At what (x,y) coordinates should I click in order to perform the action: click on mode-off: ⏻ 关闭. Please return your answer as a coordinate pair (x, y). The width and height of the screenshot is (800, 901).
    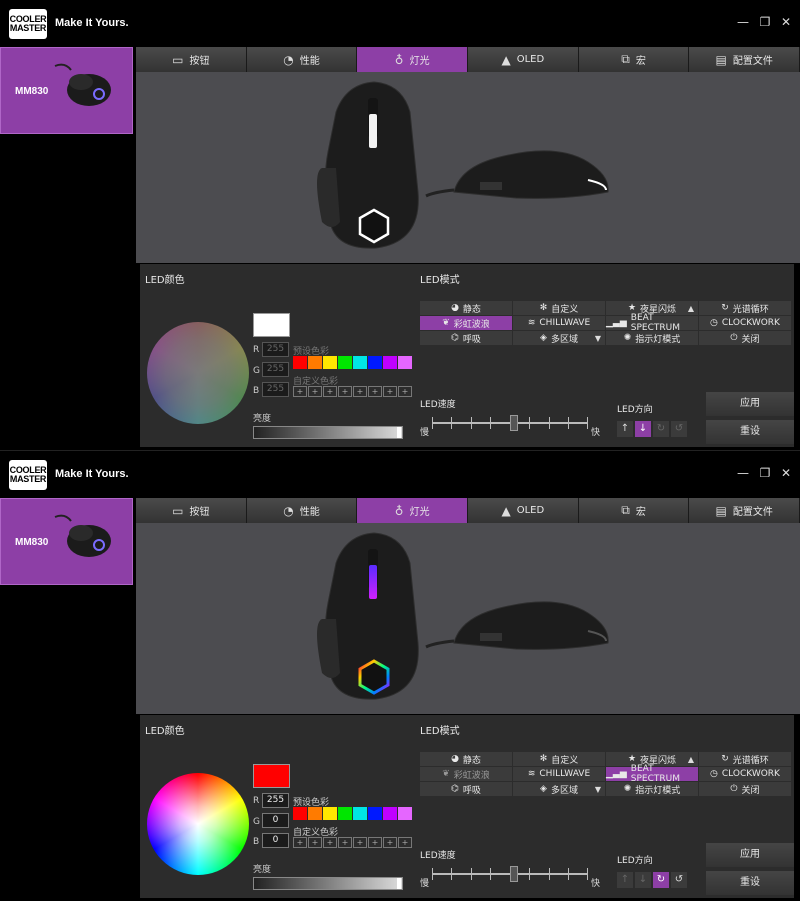
    Looking at the image, I should click on (745, 338).